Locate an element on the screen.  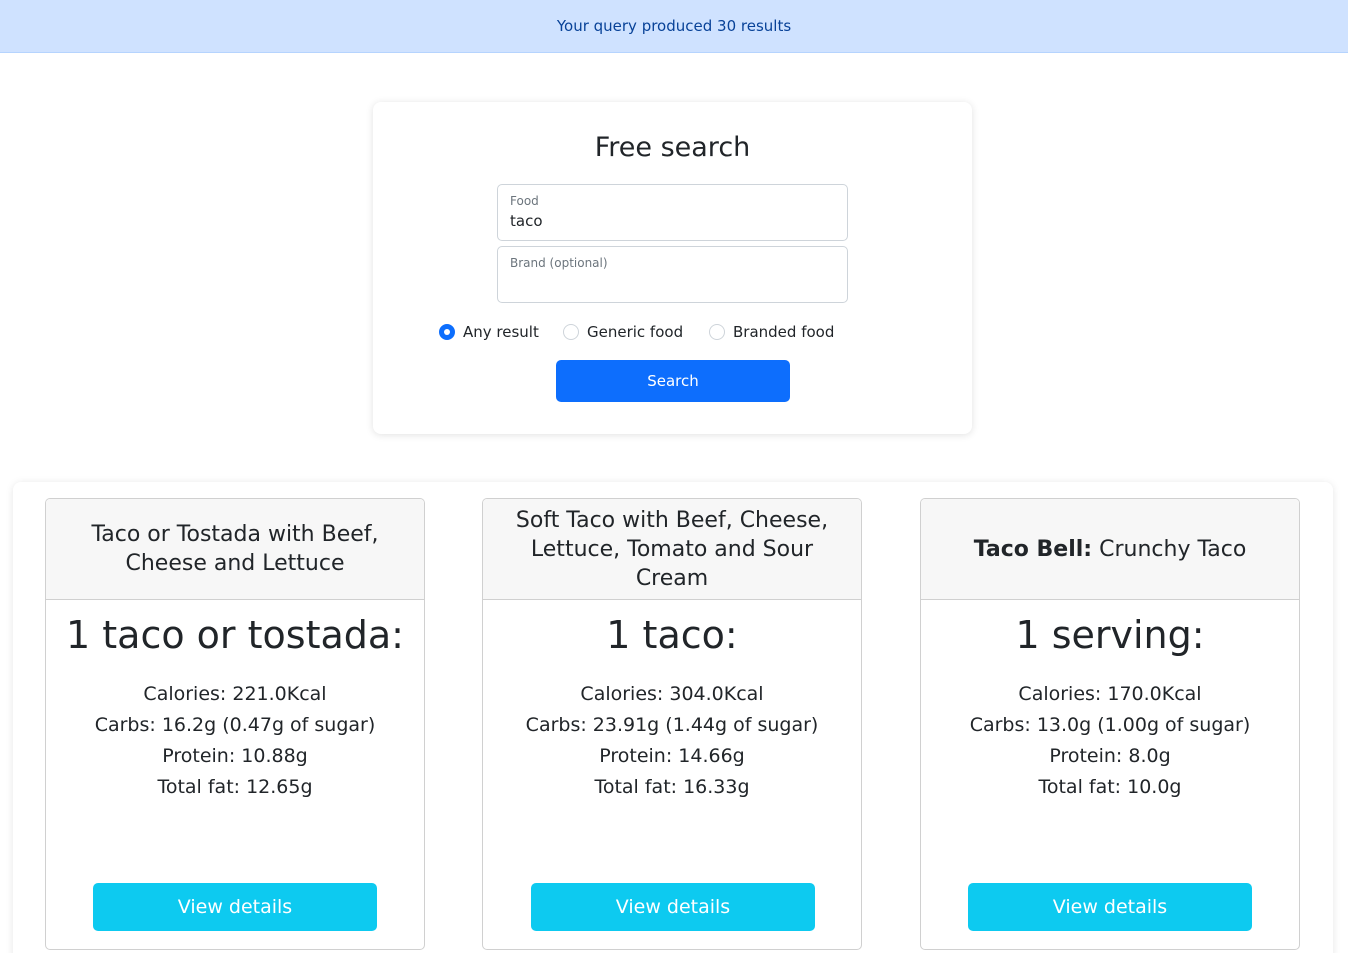
radio-label: Branded food is located at coordinates (784, 332).